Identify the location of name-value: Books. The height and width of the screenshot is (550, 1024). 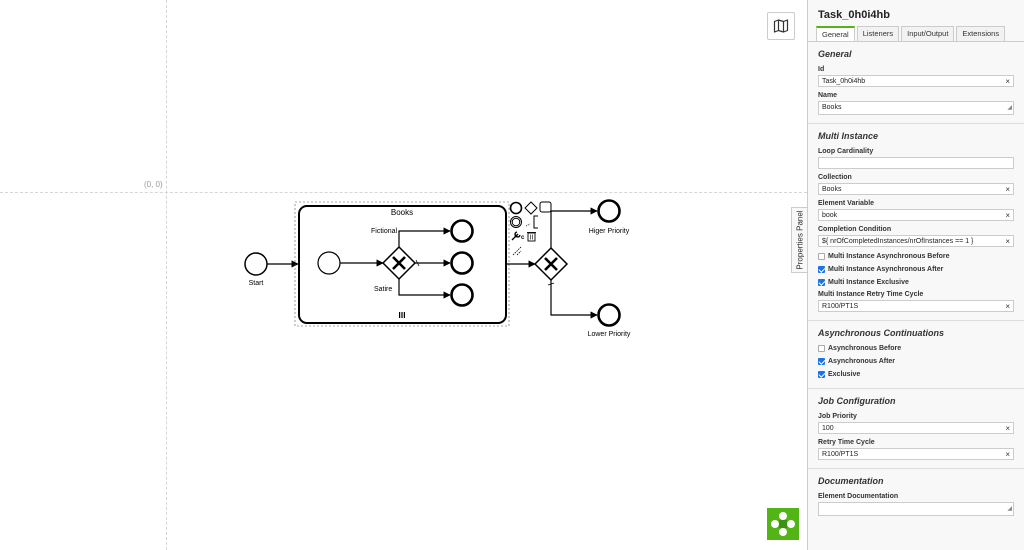
(832, 107).